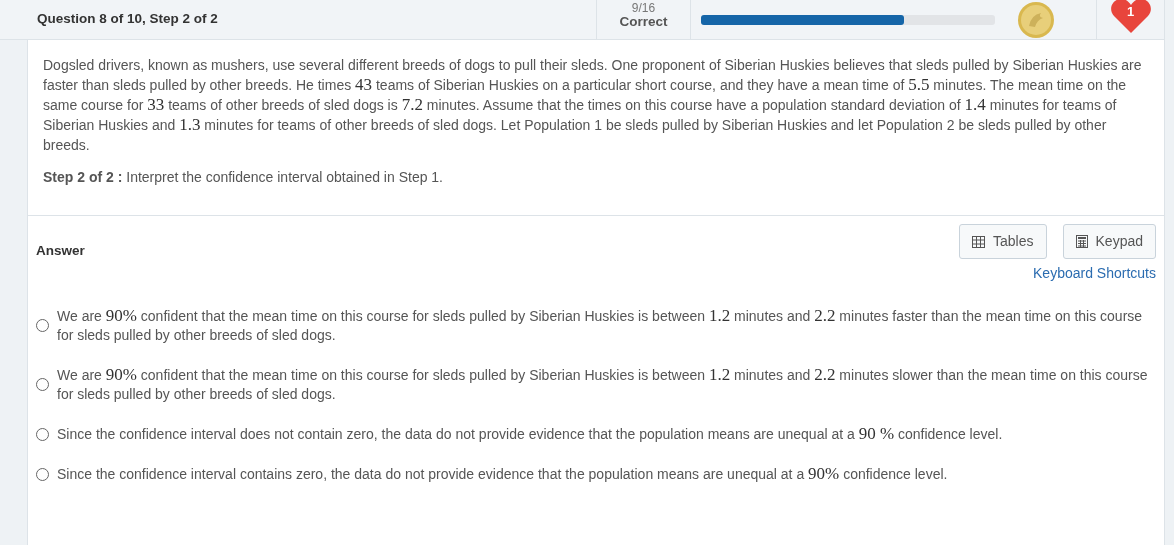  What do you see at coordinates (600, 325) in the screenshot?
I see `option-text: We are 90% confident that the mean time on this course for sleds pulled by Siberian Huskies is between 1.2 minutes and 2.2 minutes faster than the mean time on this course for sleds pulled by other breeds of sled dogs.` at bounding box center [600, 325].